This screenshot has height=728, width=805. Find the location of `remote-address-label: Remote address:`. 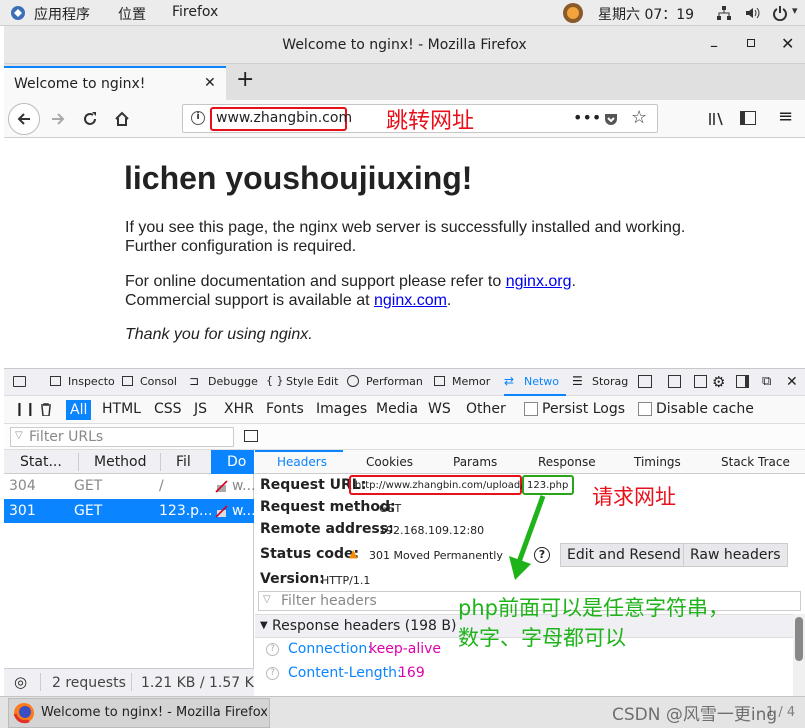

remote-address-label: Remote address: is located at coordinates (327, 529).